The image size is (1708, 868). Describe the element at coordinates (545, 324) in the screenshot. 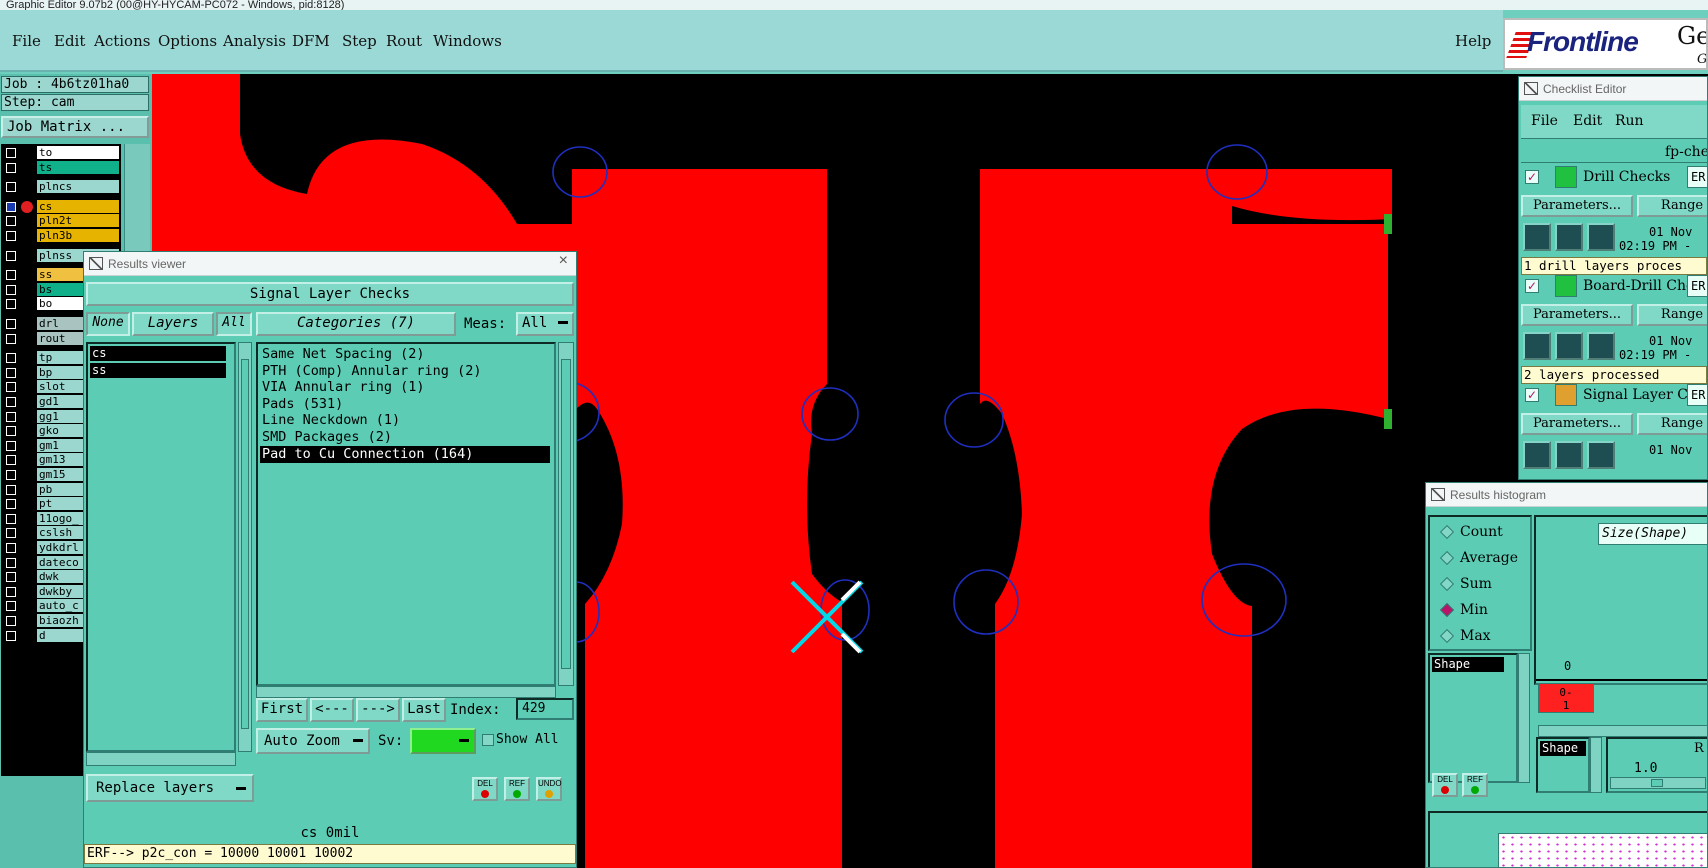

I see `meas-dropdown: All` at that location.